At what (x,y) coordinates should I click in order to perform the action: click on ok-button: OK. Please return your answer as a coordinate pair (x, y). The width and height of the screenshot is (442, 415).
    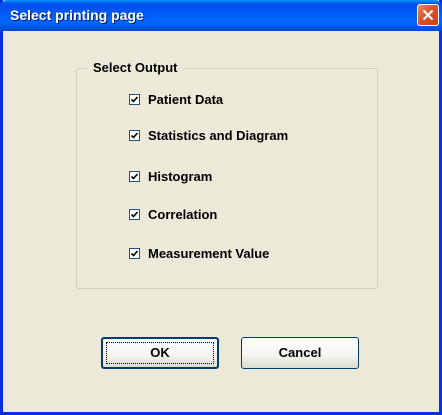
    Looking at the image, I should click on (160, 353).